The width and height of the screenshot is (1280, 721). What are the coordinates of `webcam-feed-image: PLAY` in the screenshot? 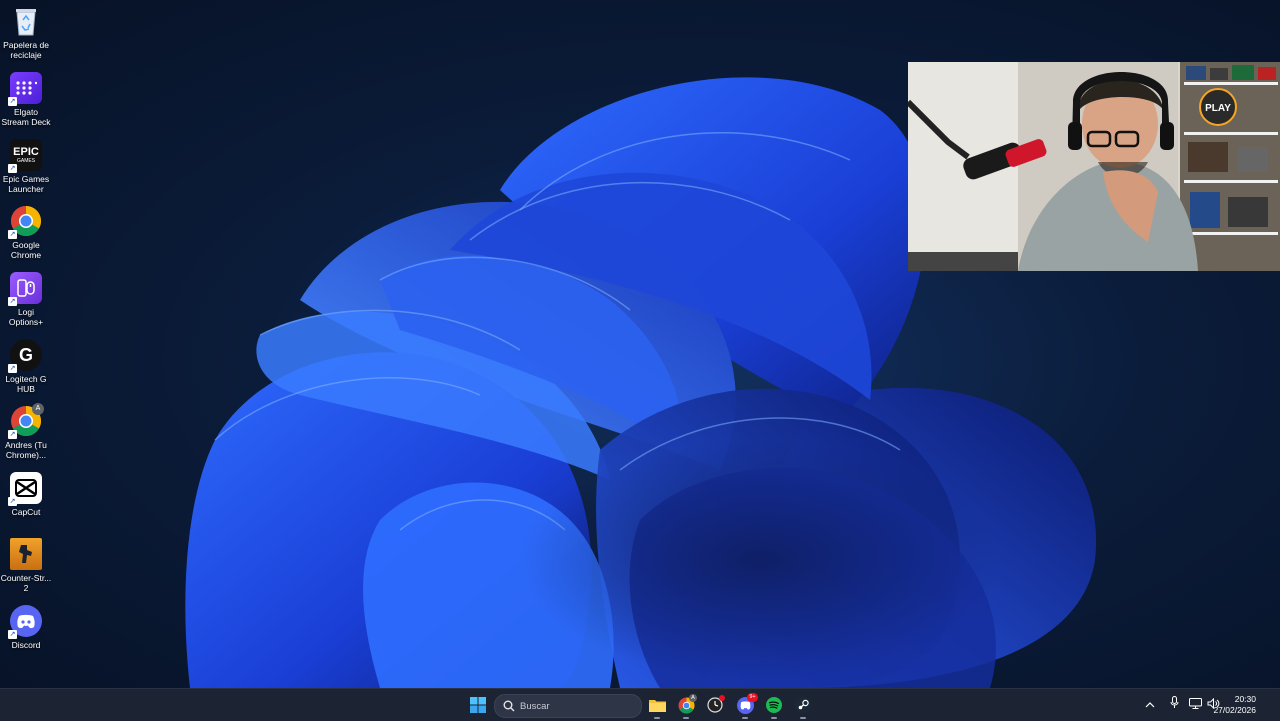 It's located at (1094, 166).